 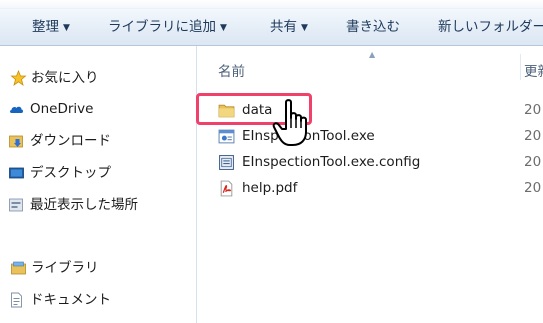 What do you see at coordinates (370, 136) in the screenshot?
I see `file-row-exe: EInspectionTool.exe 20` at bounding box center [370, 136].